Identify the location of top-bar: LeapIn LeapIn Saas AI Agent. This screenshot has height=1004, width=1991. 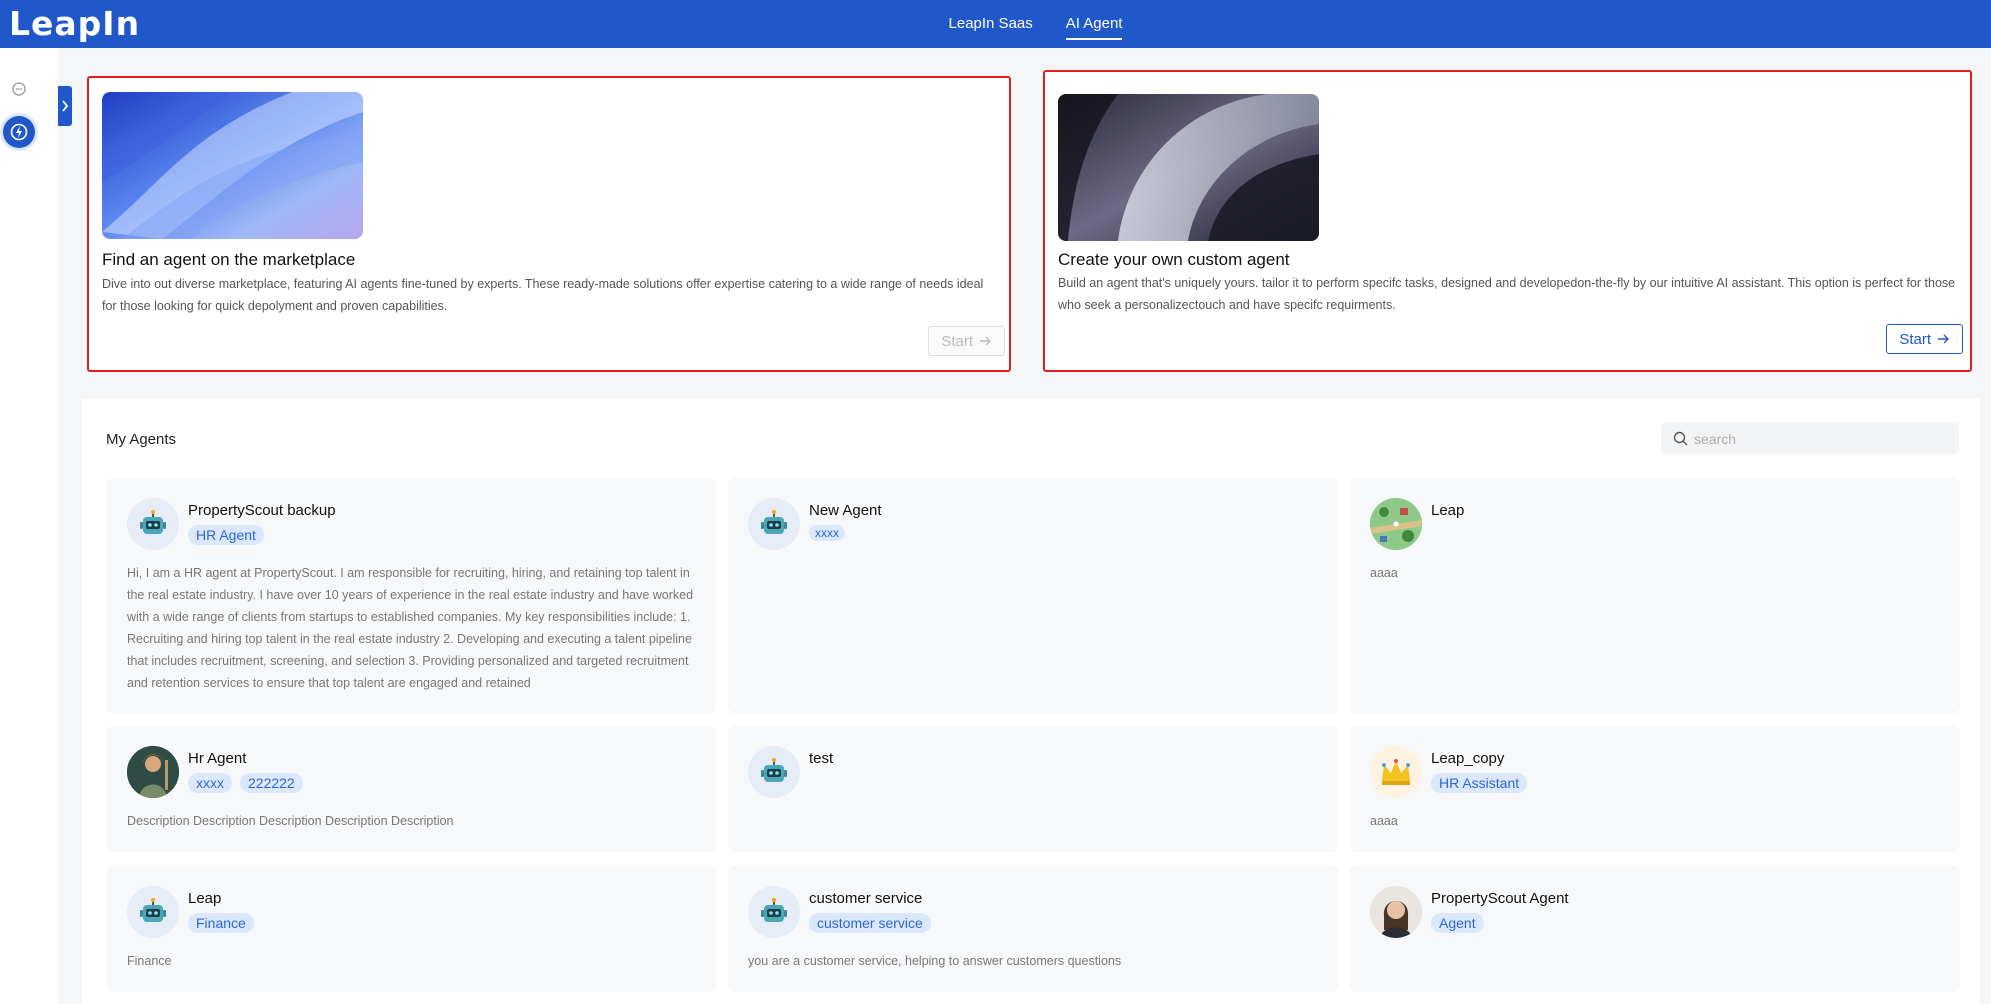
(995, 24).